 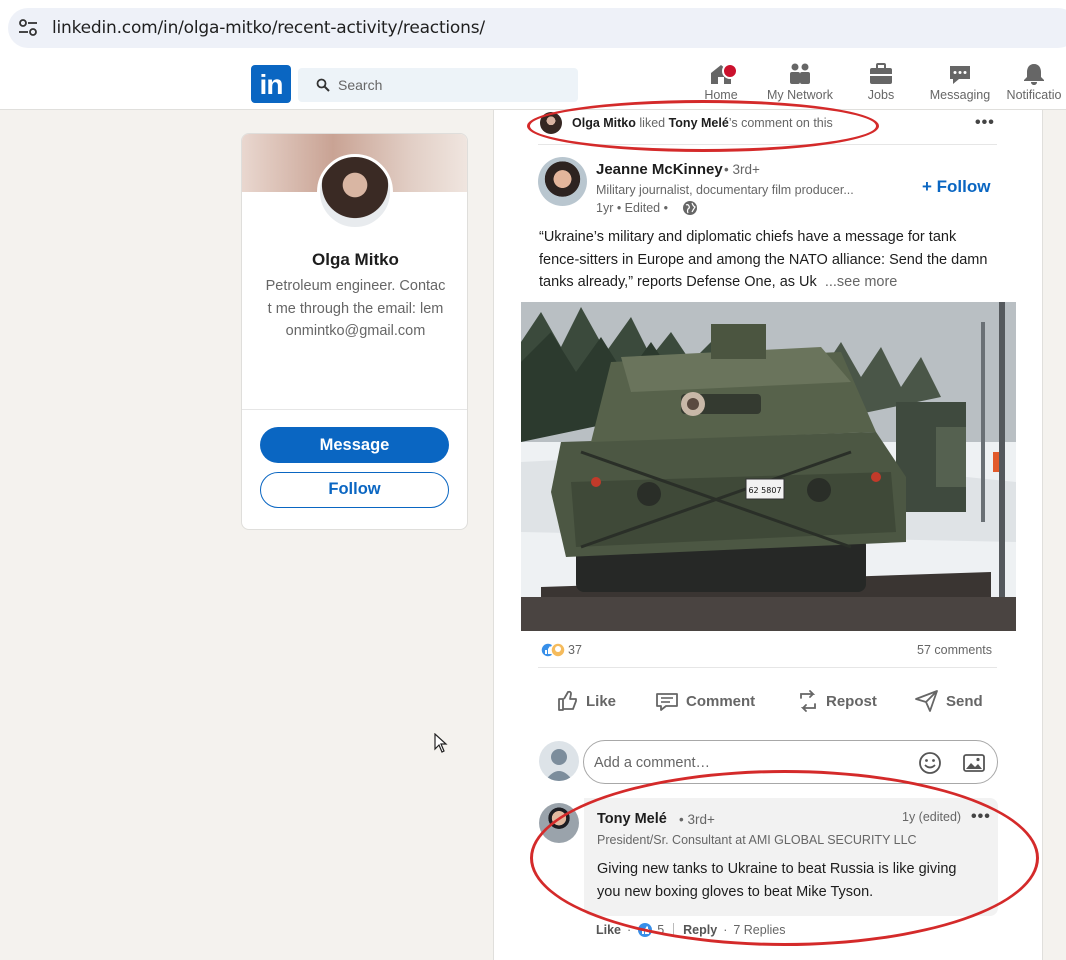 What do you see at coordinates (632, 819) in the screenshot?
I see `commenter-name: Tony Melé` at bounding box center [632, 819].